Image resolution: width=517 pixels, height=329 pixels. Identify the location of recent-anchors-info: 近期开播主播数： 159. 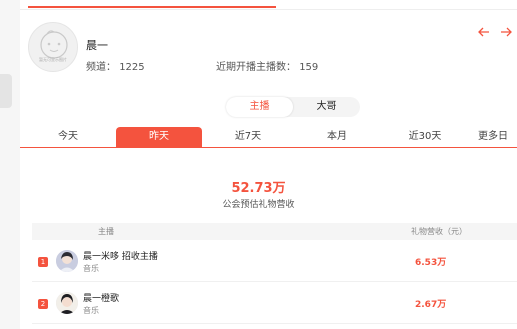
(267, 65).